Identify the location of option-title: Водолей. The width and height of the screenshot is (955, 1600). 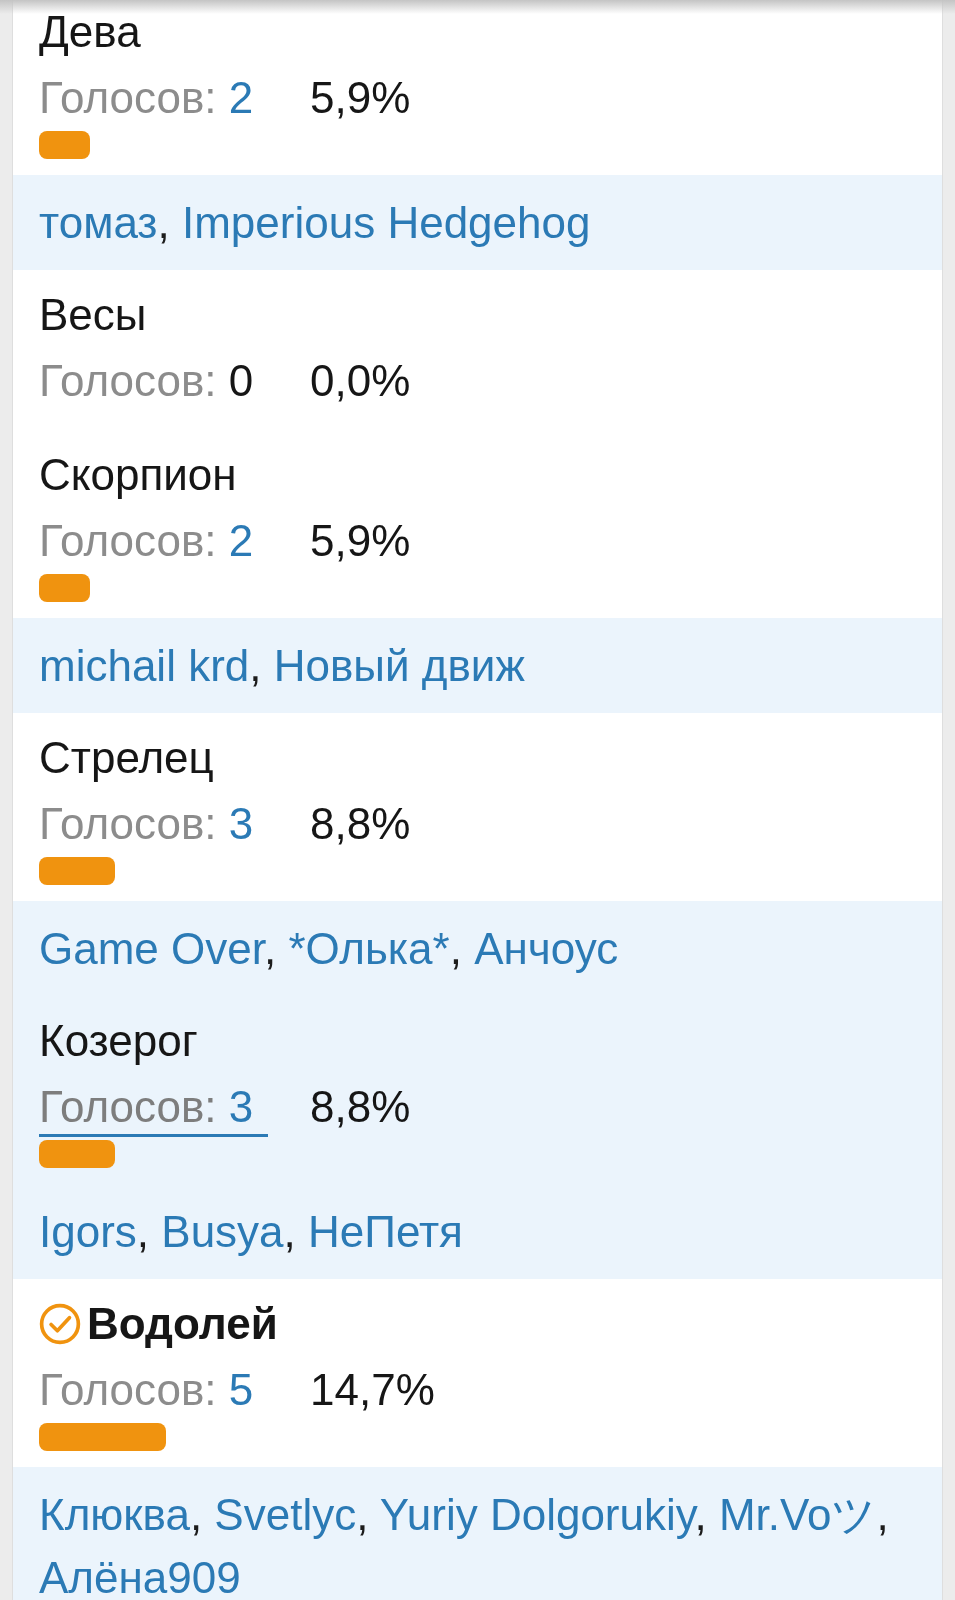
(182, 1324).